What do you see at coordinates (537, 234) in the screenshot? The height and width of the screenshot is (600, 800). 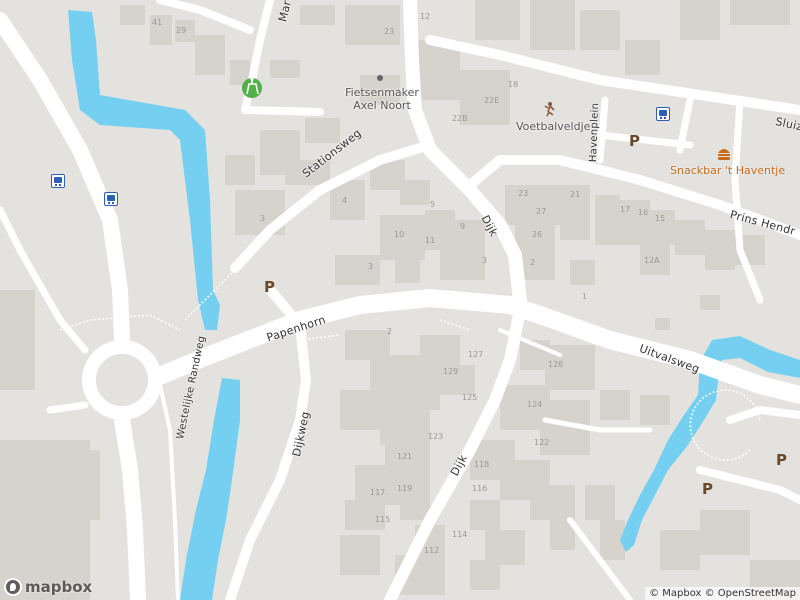 I see `house-number: 26` at bounding box center [537, 234].